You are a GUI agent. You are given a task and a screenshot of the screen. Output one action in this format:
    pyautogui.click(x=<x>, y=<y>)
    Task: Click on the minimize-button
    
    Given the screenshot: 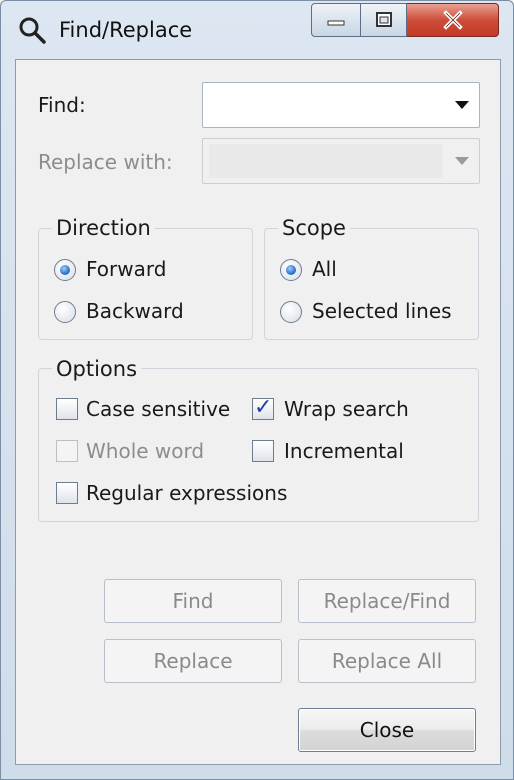 What is the action you would take?
    pyautogui.click(x=336, y=20)
    